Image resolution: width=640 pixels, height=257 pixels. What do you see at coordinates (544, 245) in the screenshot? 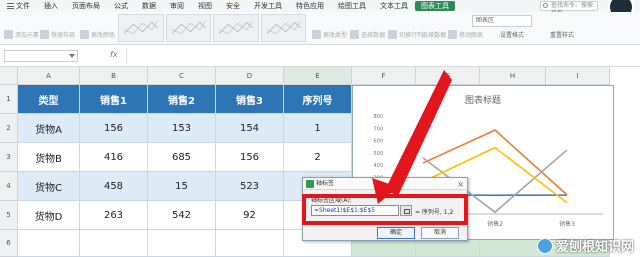
I see `watermark-logo-icon` at bounding box center [544, 245].